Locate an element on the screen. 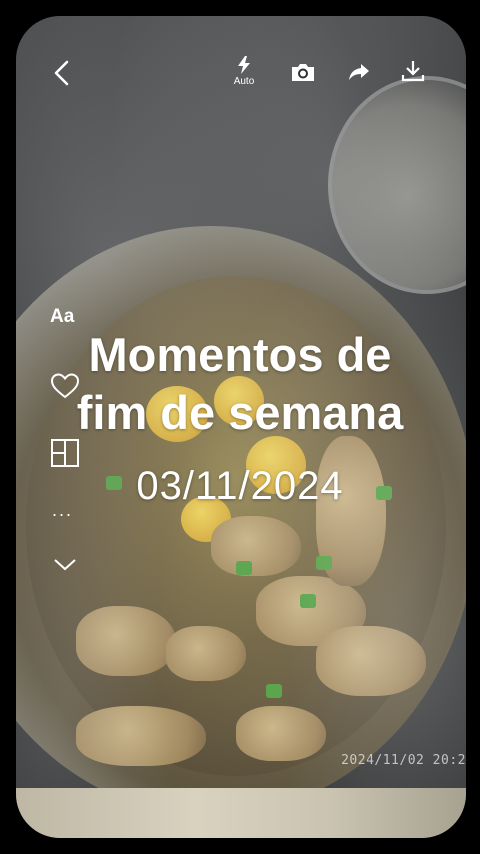 The width and height of the screenshot is (480, 854). overlay-date: 03/11/2024 is located at coordinates (240, 486).